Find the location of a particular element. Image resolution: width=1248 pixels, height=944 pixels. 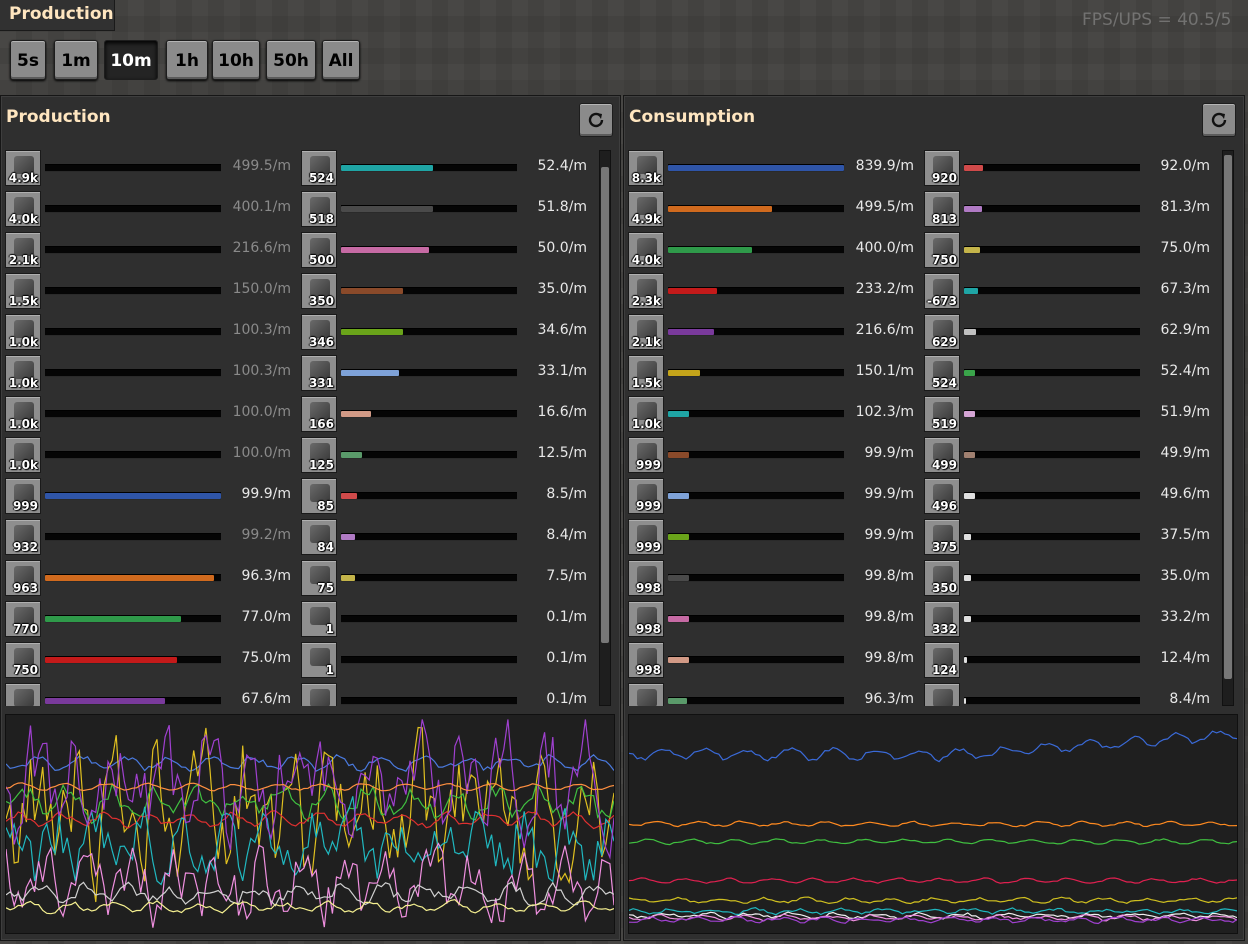

iron-plate-icon: 524 is located at coordinates (319, 168).